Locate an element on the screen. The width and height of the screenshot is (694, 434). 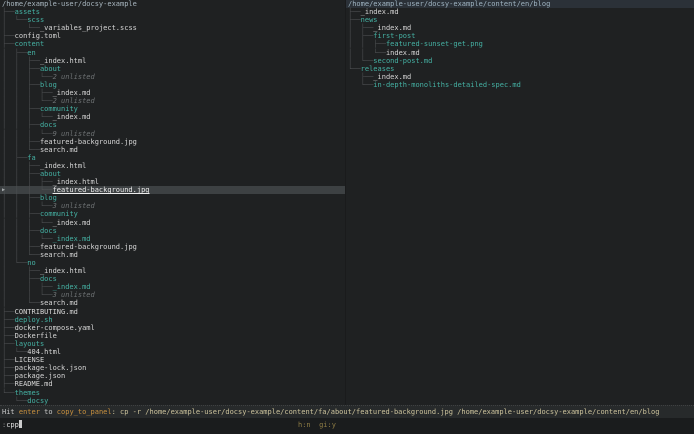
tree-row: ├──content is located at coordinates (172, 44).